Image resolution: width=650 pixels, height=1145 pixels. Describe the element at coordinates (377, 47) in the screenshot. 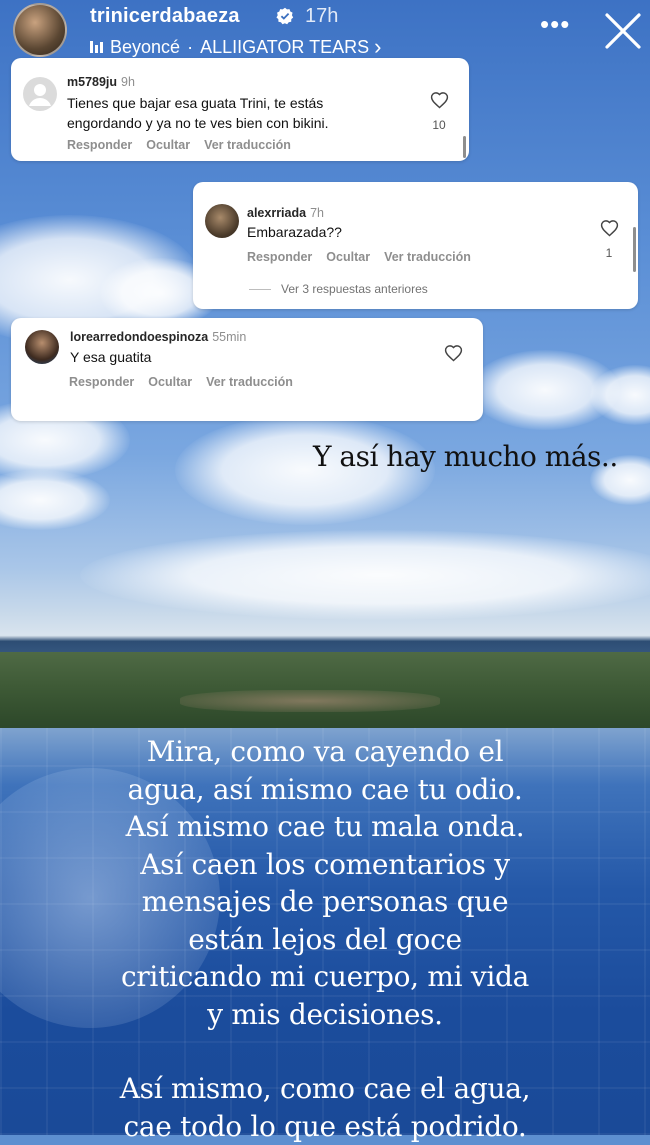

I see `chevron-right-icon: ›` at that location.